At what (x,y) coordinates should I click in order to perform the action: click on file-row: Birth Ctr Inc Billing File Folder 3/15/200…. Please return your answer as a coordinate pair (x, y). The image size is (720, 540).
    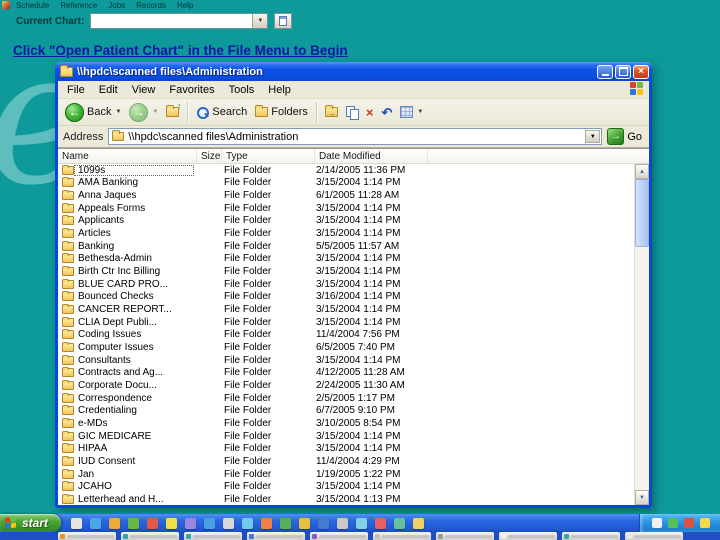
    Looking at the image, I should click on (346, 271).